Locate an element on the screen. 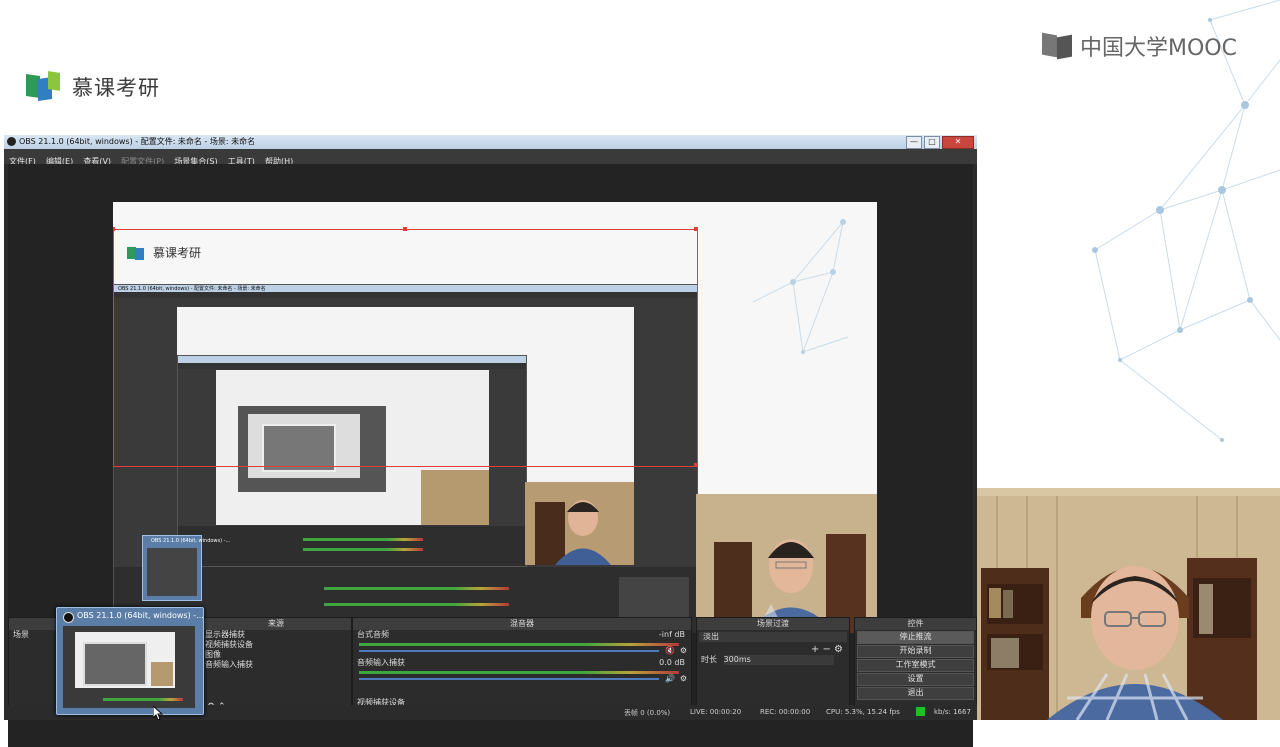 Image resolution: width=1280 pixels, height=747 pixels. dropped-frames: 丢帧 0 (0.0%) is located at coordinates (647, 713).